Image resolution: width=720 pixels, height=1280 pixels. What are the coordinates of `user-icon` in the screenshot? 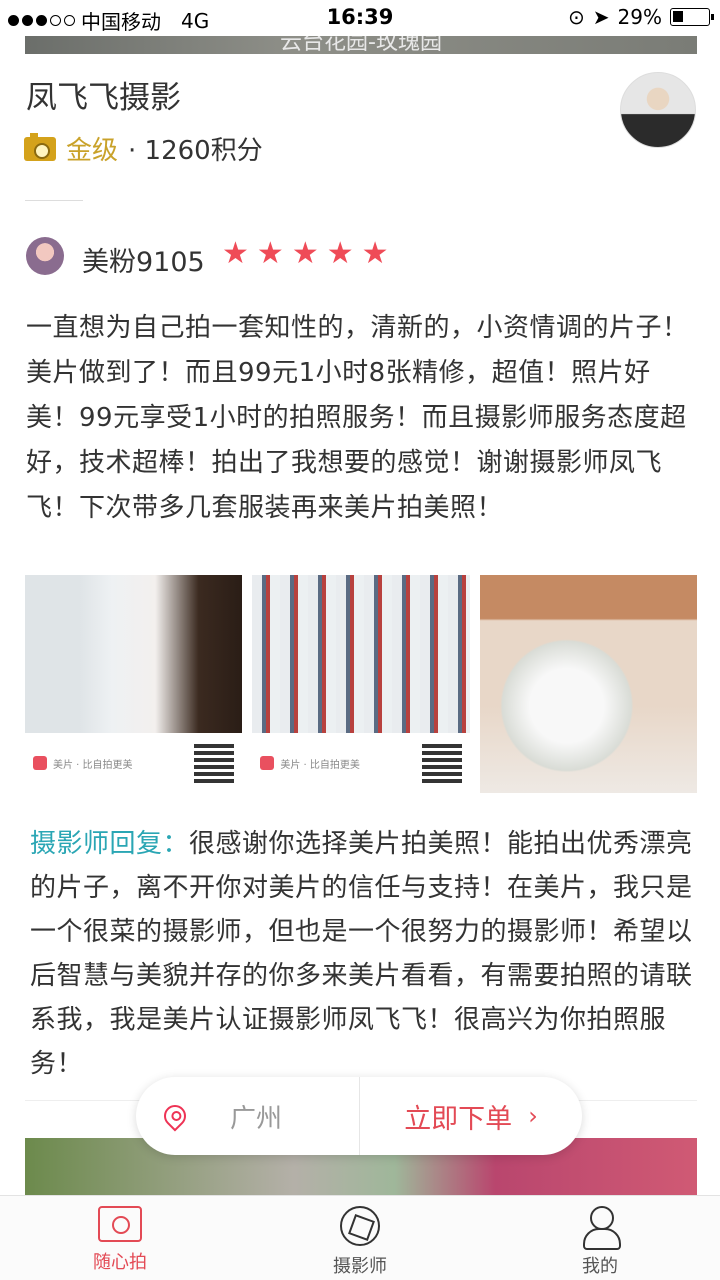 It's located at (600, 1228).